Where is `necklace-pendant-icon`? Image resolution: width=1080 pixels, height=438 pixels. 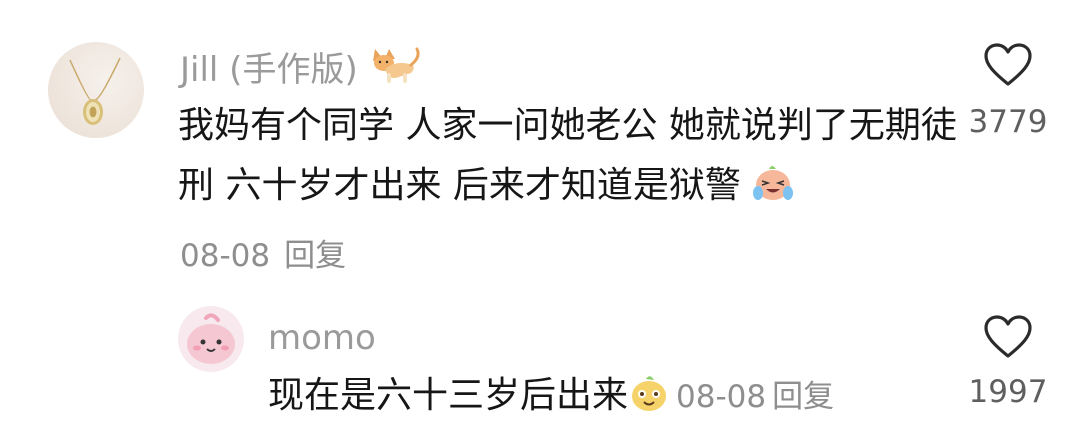 necklace-pendant-icon is located at coordinates (95, 91).